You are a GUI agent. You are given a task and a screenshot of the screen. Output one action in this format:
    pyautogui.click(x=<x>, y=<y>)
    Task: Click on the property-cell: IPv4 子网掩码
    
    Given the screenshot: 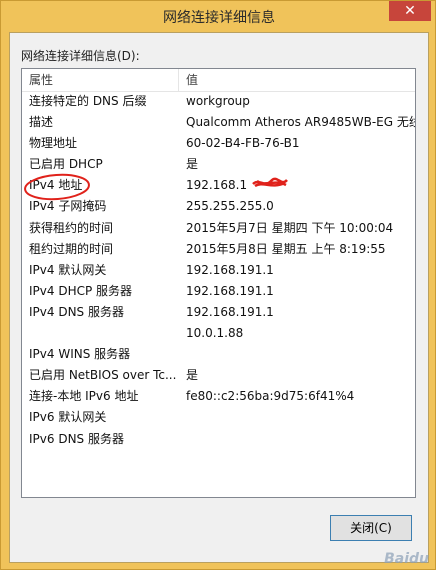 What is the action you would take?
    pyautogui.click(x=68, y=206)
    